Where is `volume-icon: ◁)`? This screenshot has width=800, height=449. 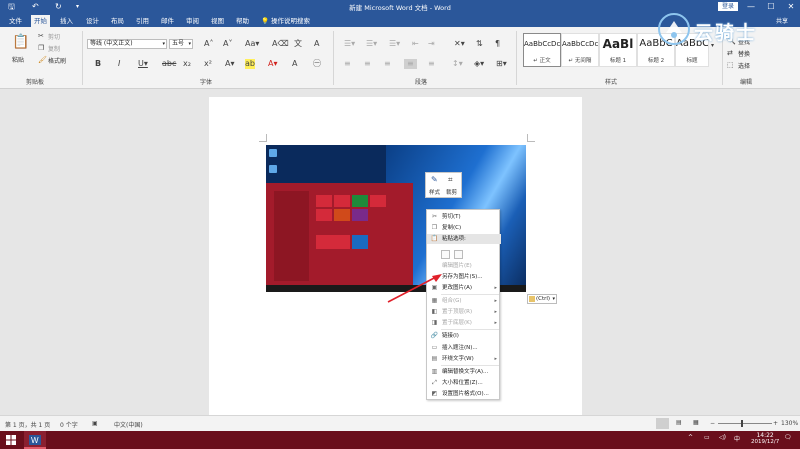
volume-icon: ◁) is located at coordinates (722, 437).